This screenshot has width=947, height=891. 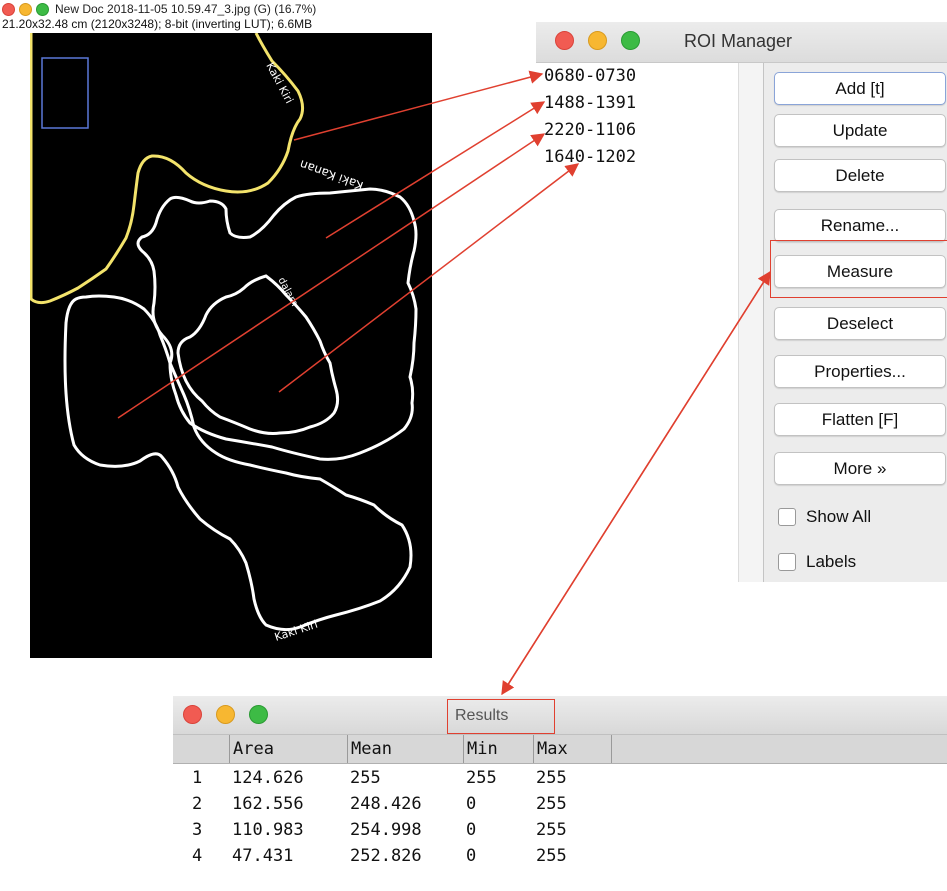 I want to click on table-row: 1 124.626 255 255 255, so click(x=560, y=778).